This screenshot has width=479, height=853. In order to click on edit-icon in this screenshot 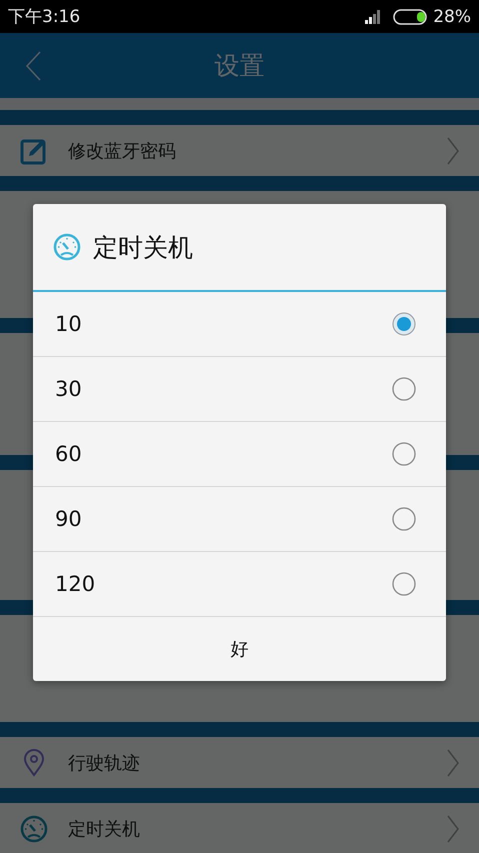, I will do `click(34, 150)`.